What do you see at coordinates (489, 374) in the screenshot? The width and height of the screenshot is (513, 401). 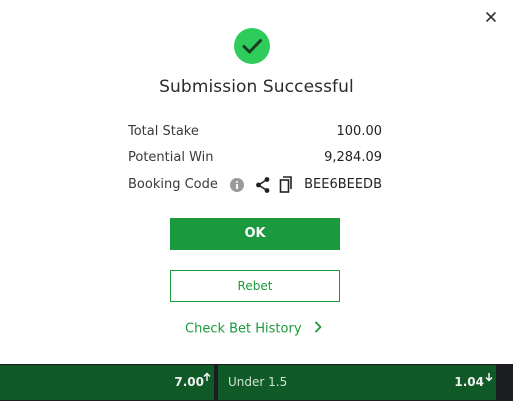 I see `arrow-down-icon` at bounding box center [489, 374].